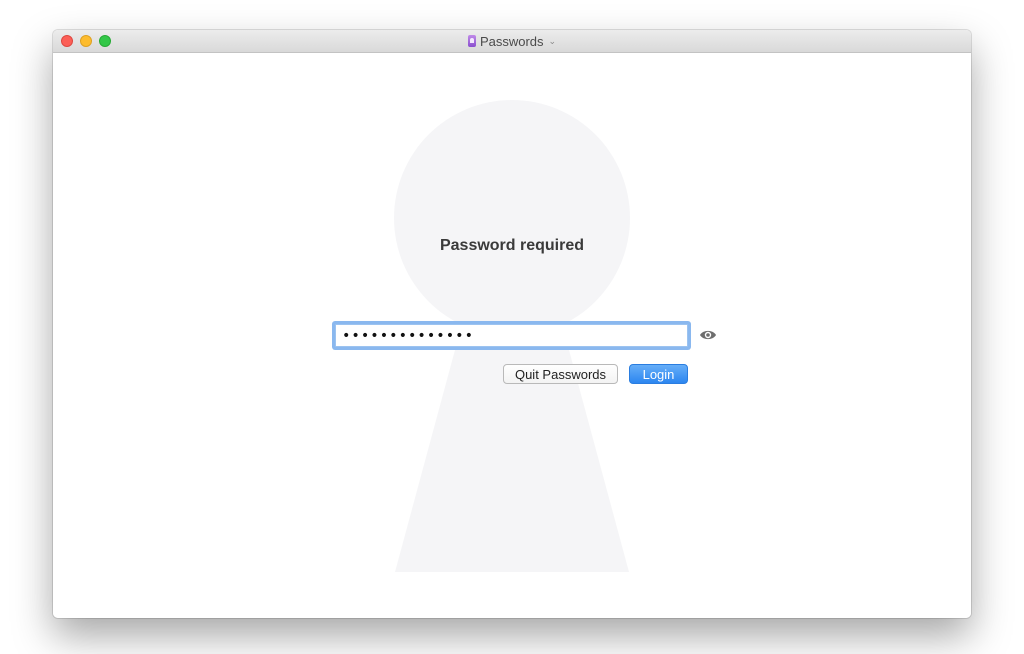  Describe the element at coordinates (471, 41) in the screenshot. I see `passwords-app-icon` at that location.